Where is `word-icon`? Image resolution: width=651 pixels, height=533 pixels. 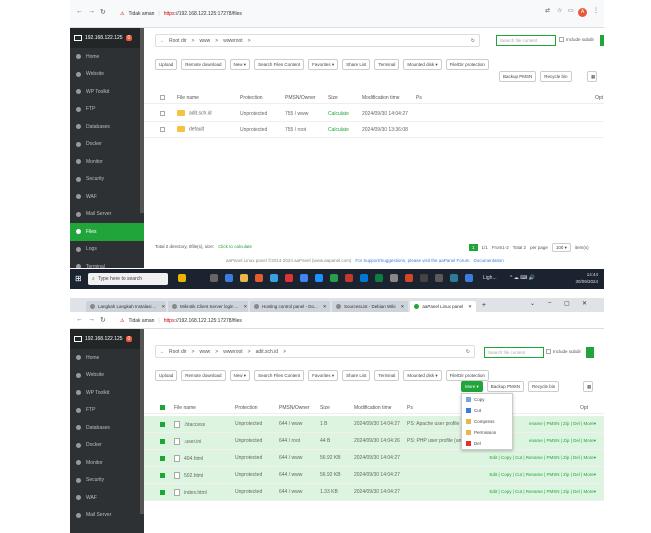
word-icon is located at coordinates (364, 278).